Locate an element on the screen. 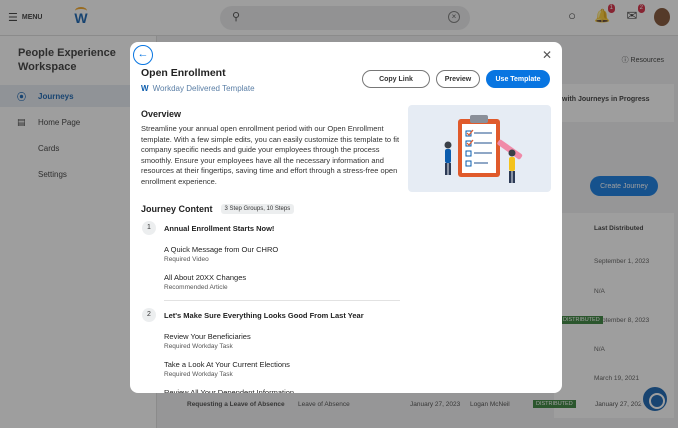 The width and height of the screenshot is (678, 428). clipboard-illustration is located at coordinates (479, 148).